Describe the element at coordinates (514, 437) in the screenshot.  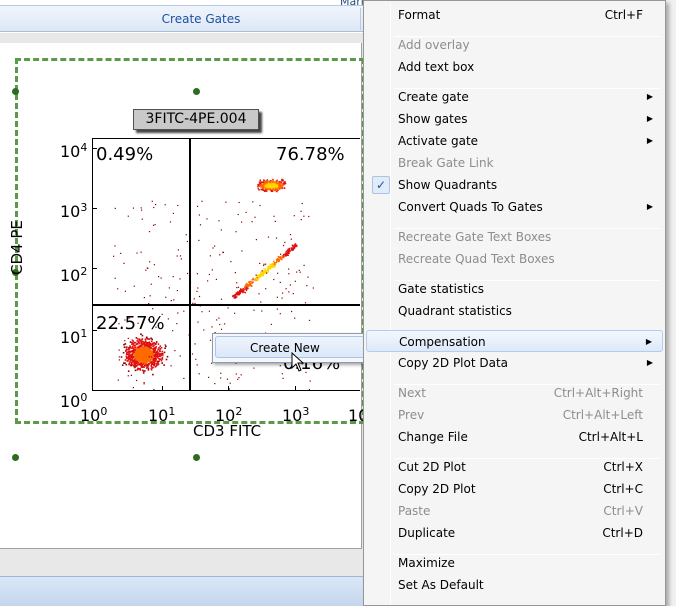
I see `menu-item-change-file: Change File Ctrl+Alt+L` at that location.